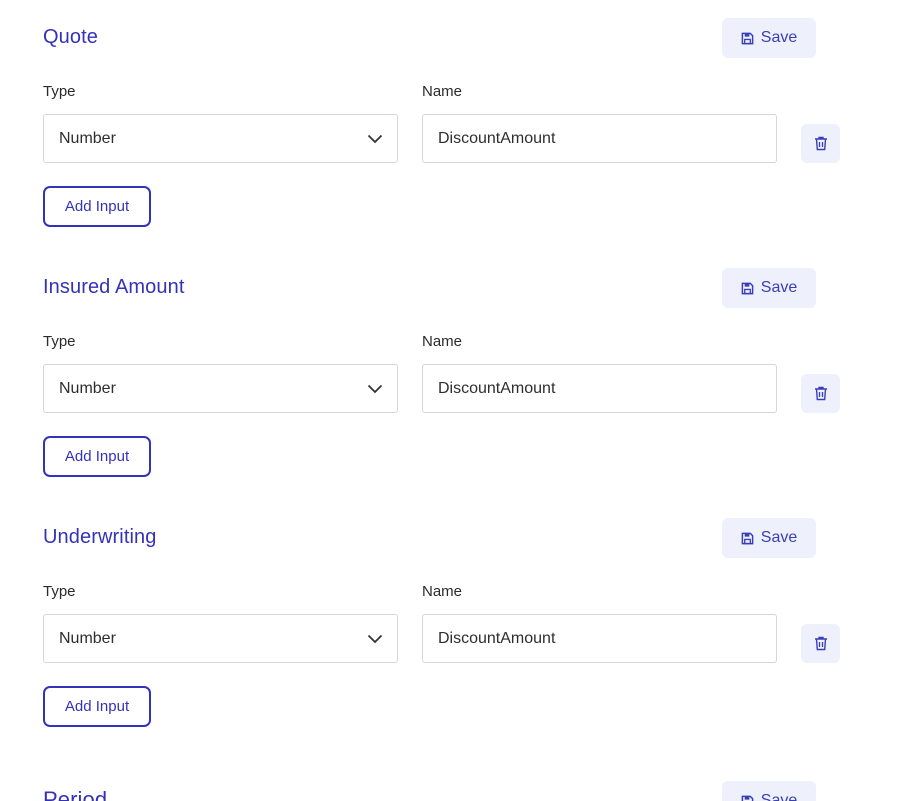 This screenshot has width=900, height=801. I want to click on section-period: Period Save, so click(450, 782).